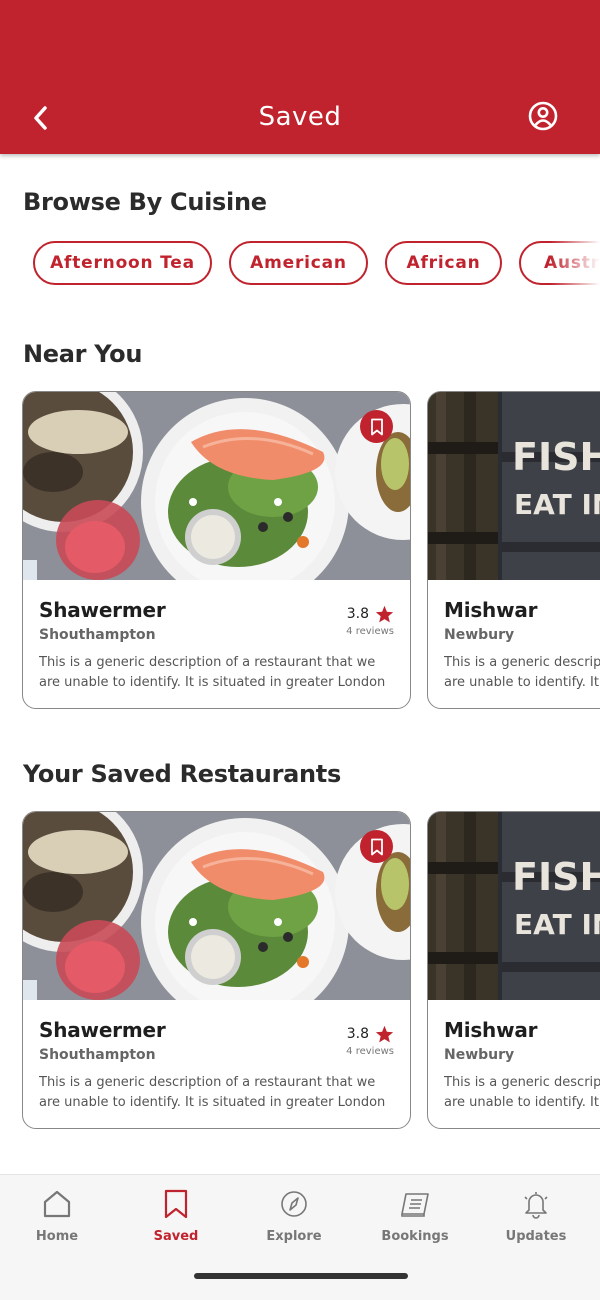  What do you see at coordinates (575, 264) in the screenshot?
I see `scroll-fade` at bounding box center [575, 264].